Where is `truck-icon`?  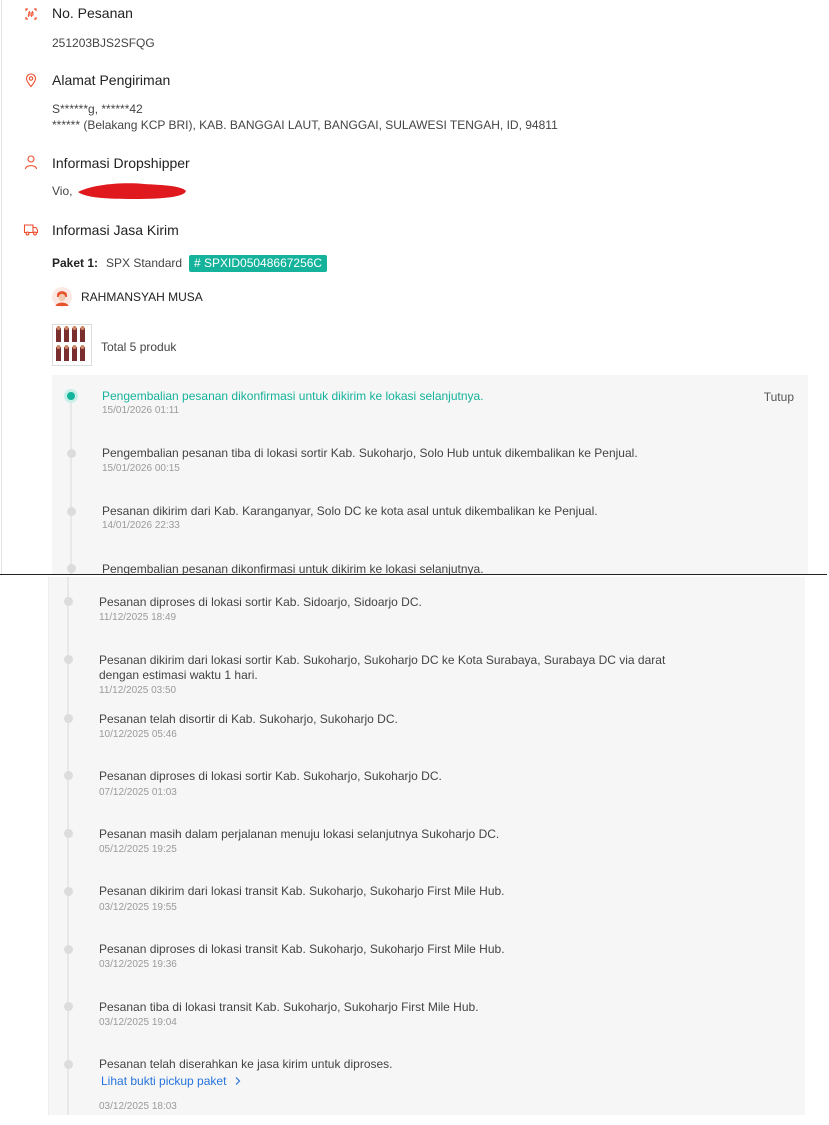 truck-icon is located at coordinates (31, 230).